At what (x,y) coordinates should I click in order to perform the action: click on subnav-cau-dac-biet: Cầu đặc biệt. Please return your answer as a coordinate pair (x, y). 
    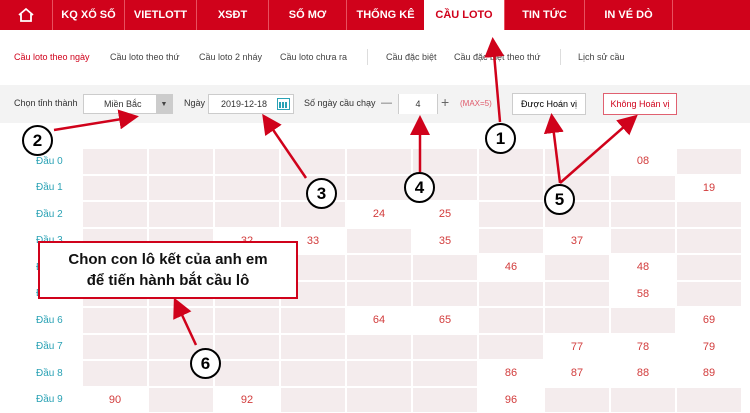
    Looking at the image, I should click on (411, 57).